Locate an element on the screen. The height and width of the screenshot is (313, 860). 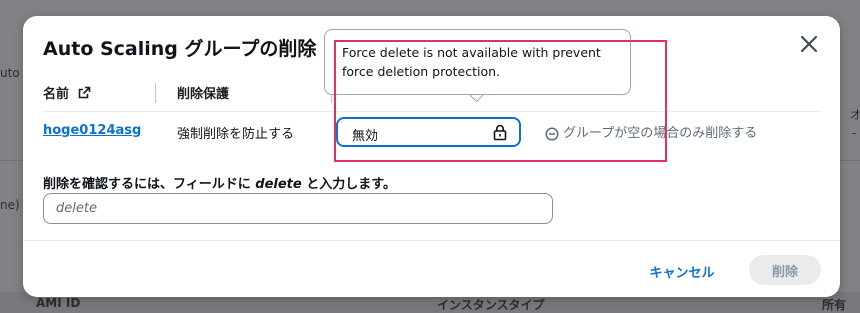
backdrop-col-instance-type: インスタンスタイプ is located at coordinates (491, 305).